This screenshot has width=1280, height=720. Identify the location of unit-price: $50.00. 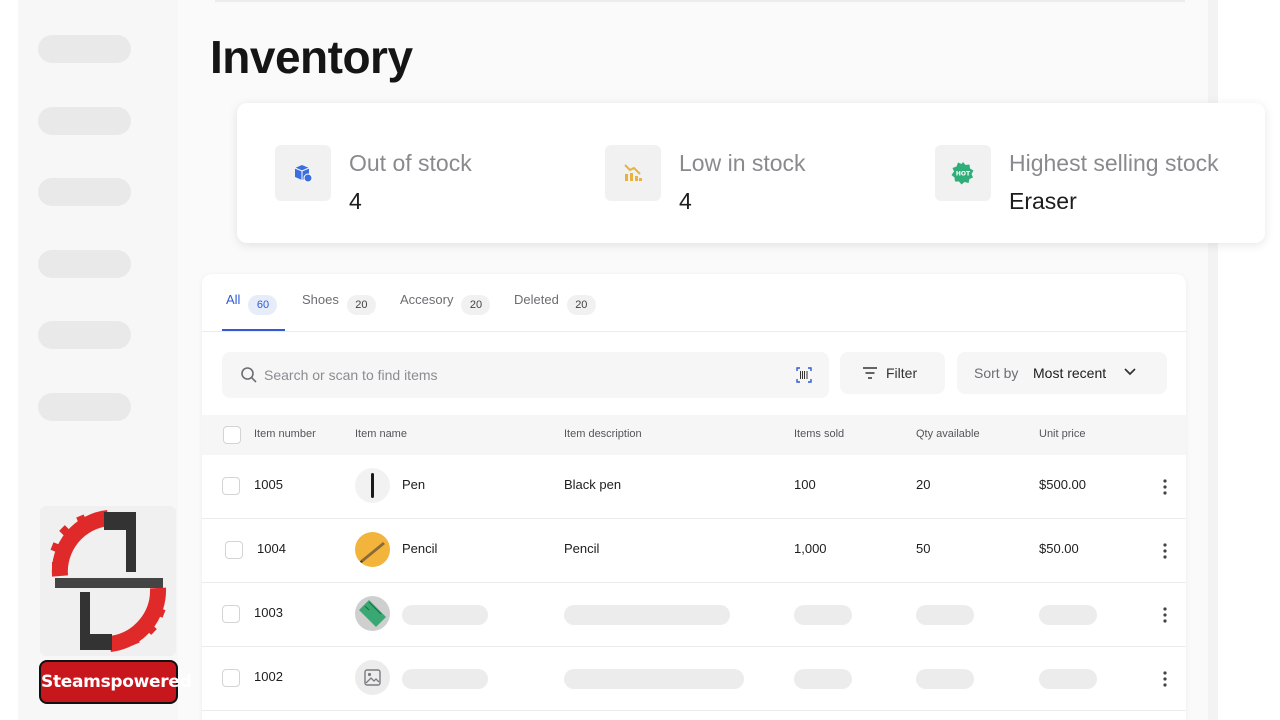
(1059, 548).